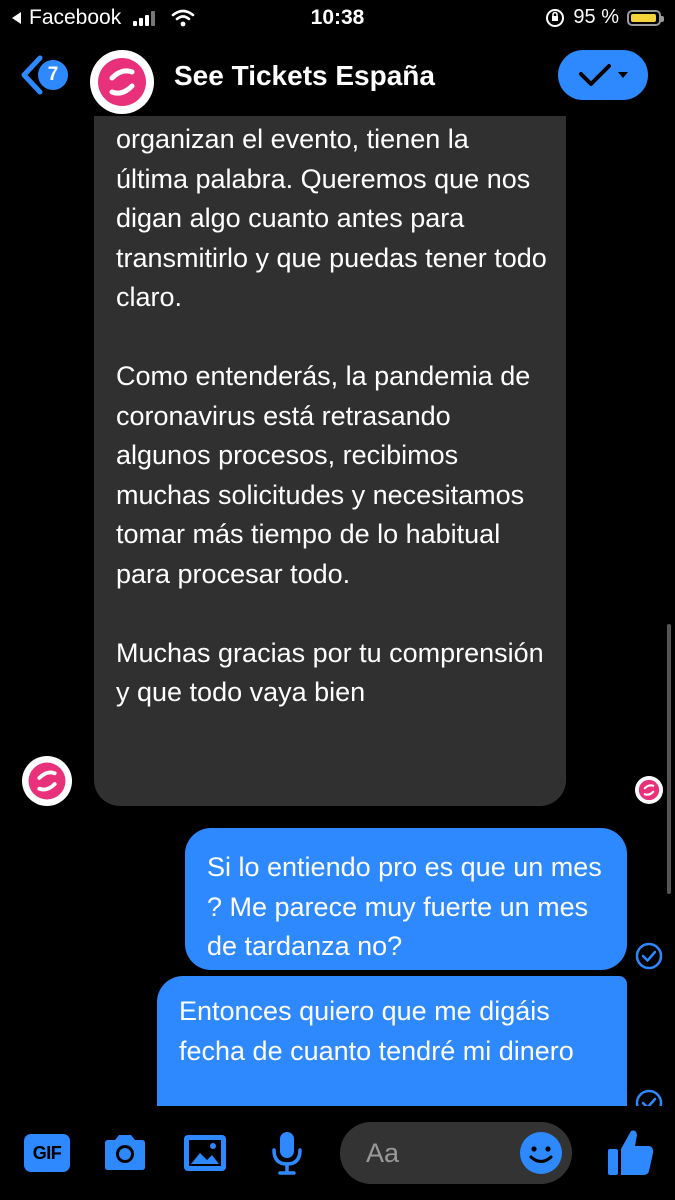 Image resolution: width=675 pixels, height=1200 pixels. I want to click on camera-button, so click(125, 1153).